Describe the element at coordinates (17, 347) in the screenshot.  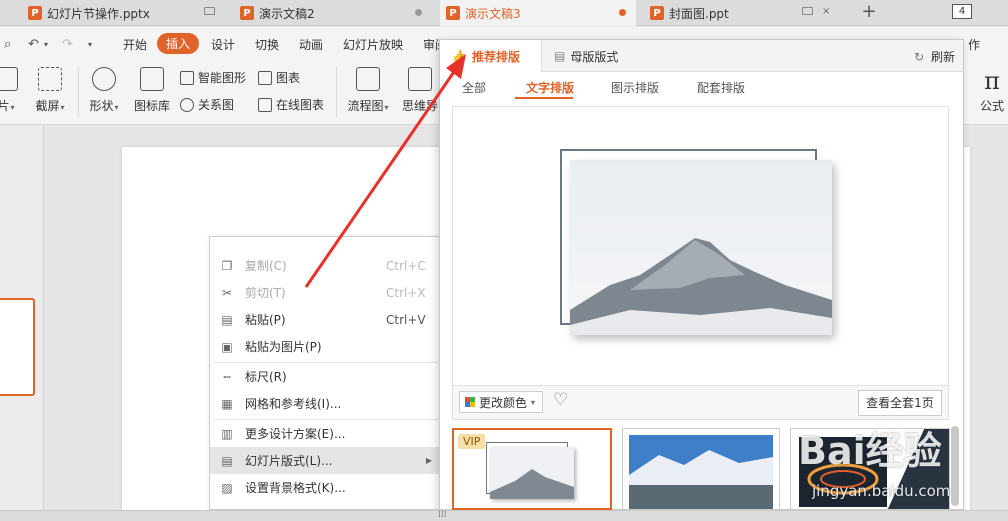
I see `slide-thumbnail` at that location.